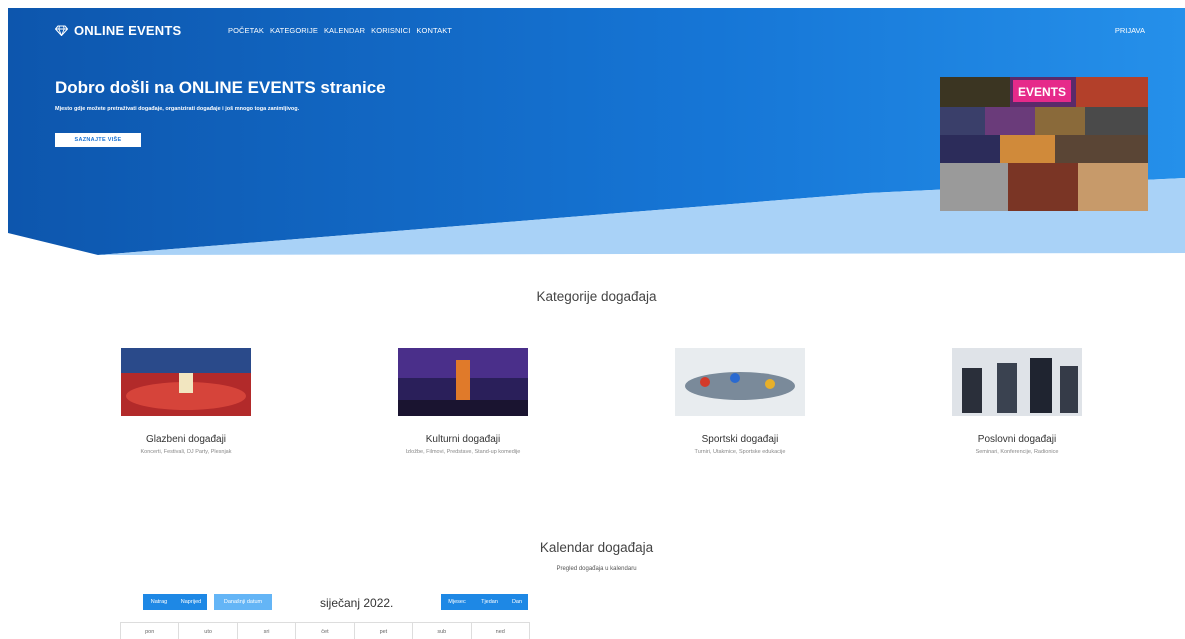  I want to click on prev-button: Natrag, so click(159, 602).